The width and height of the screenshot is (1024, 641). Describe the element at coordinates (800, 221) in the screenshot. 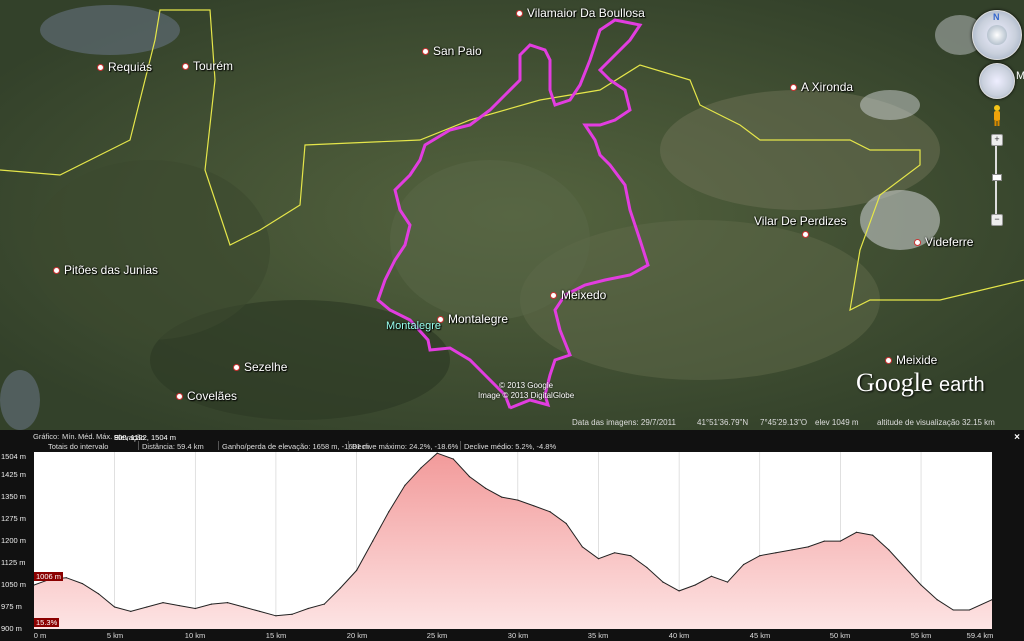

I see `place-label: Vilar De Perdizes` at that location.